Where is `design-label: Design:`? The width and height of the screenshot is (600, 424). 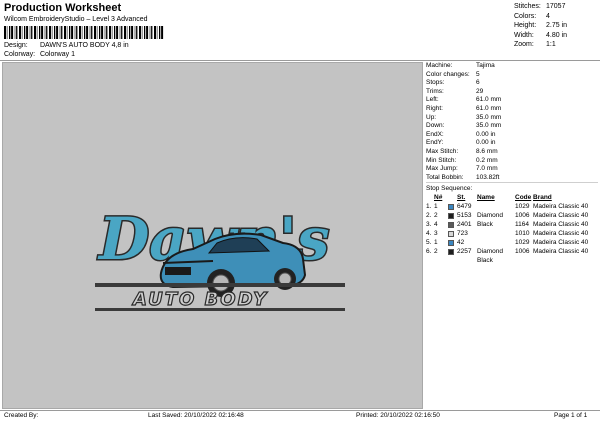 design-label: Design: is located at coordinates (16, 45).